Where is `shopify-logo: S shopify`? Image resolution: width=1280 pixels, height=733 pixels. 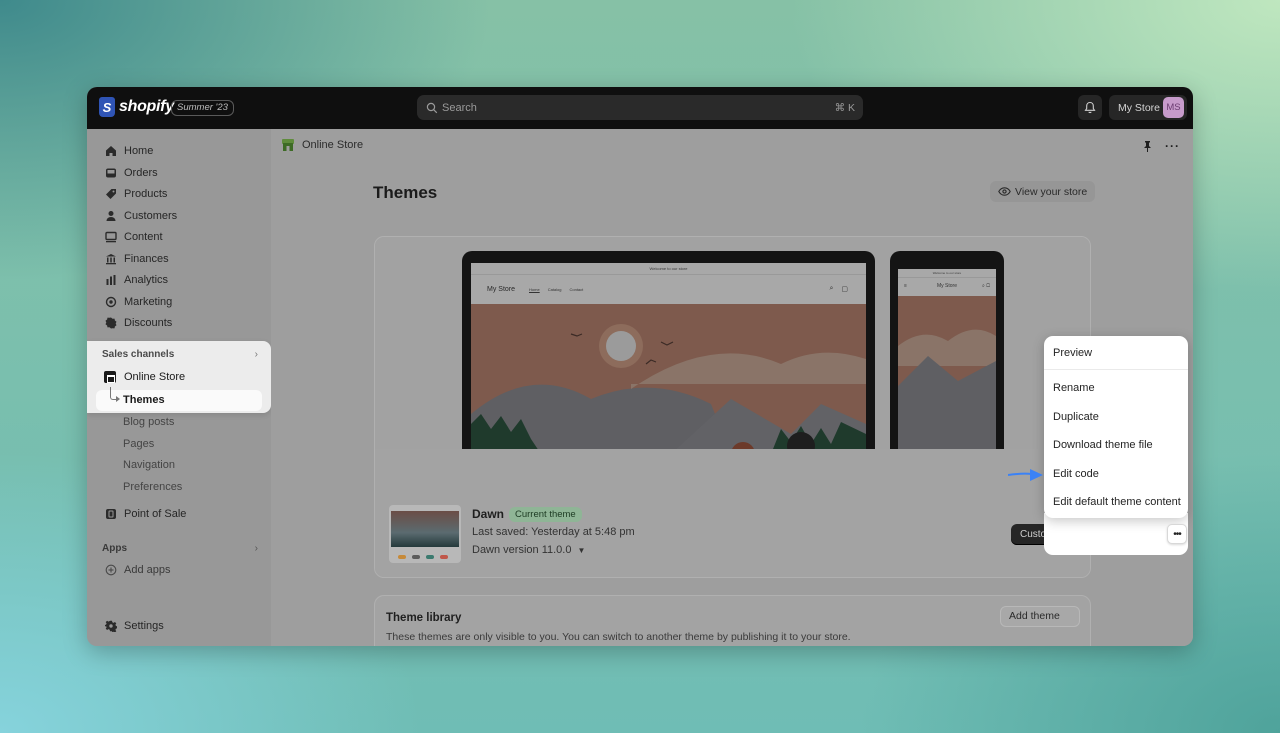
shopify-logo: S shopify is located at coordinates (136, 107).